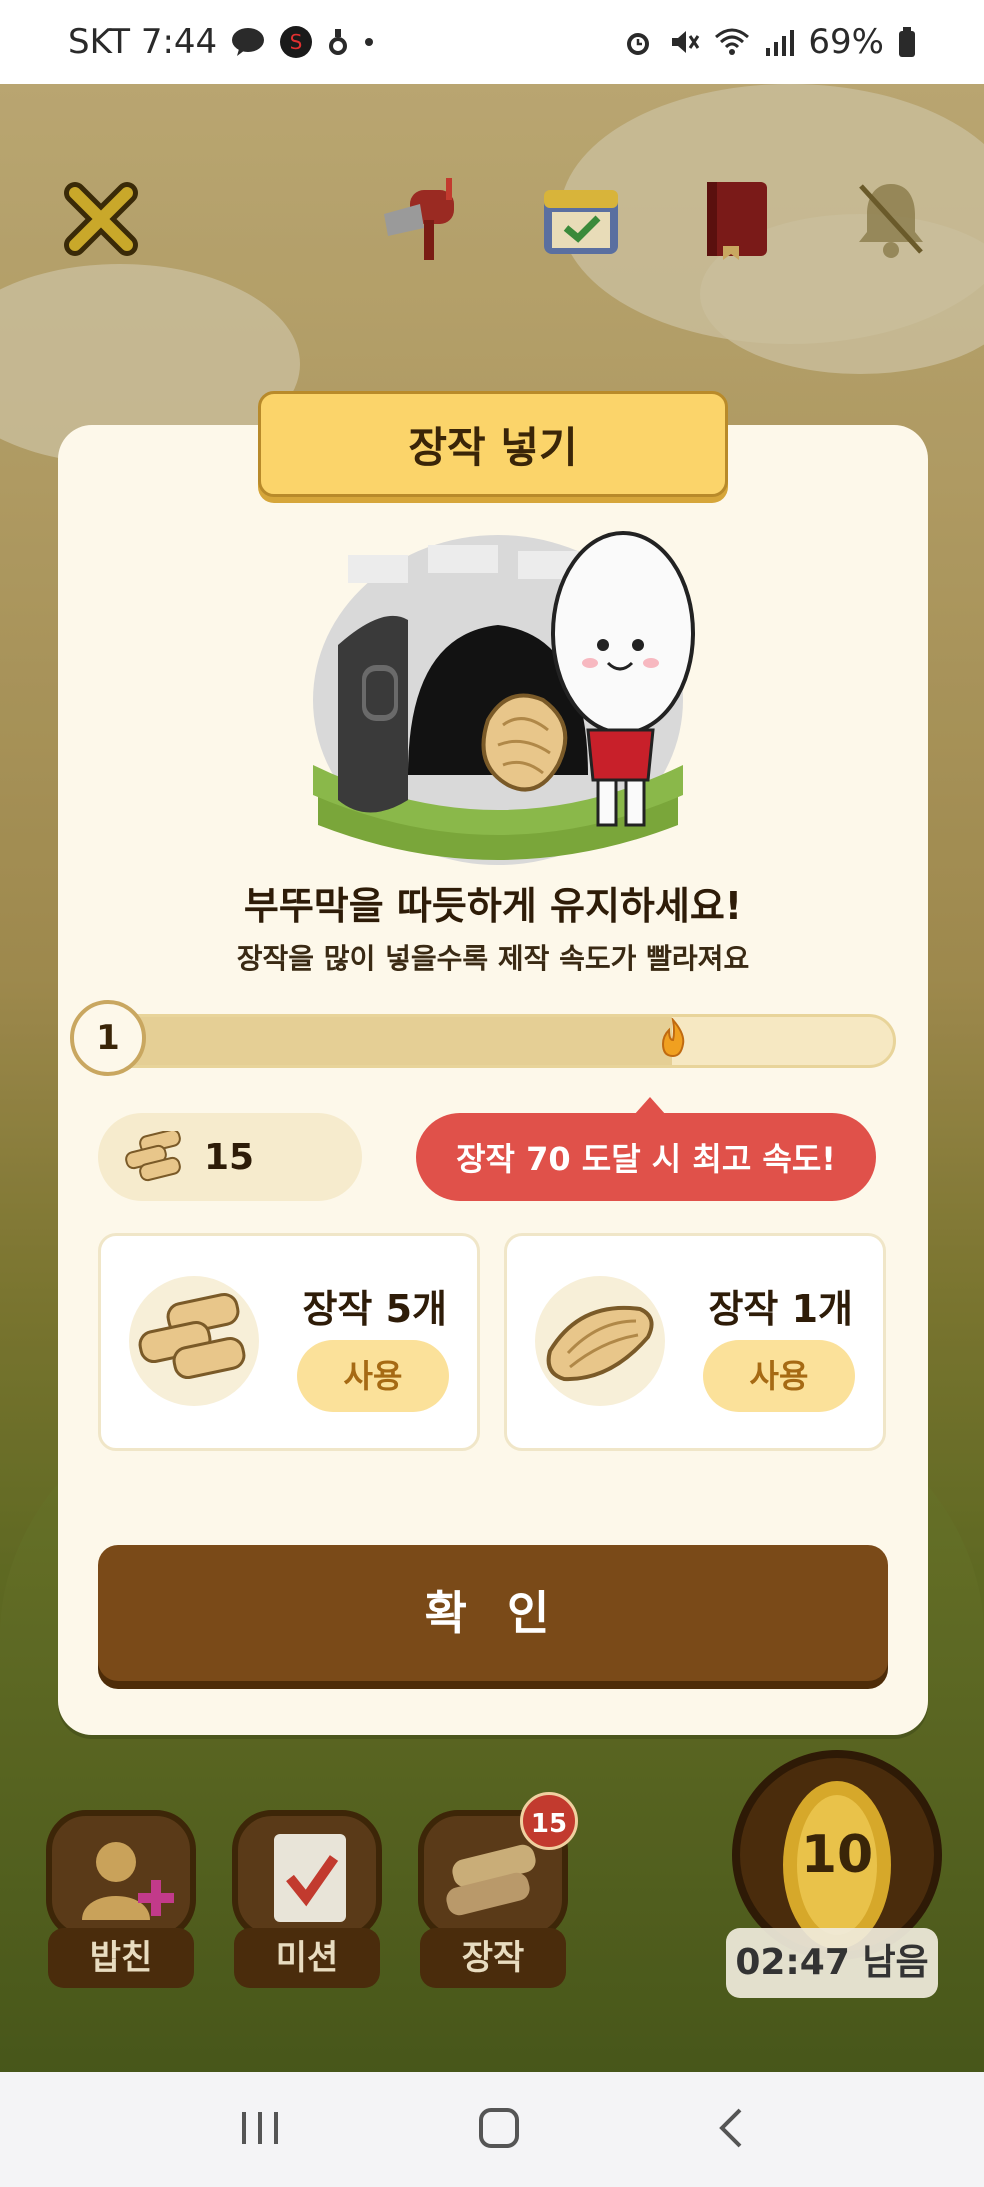  What do you see at coordinates (493, 1958) in the screenshot?
I see `nav-firewood-label: 장작` at bounding box center [493, 1958].